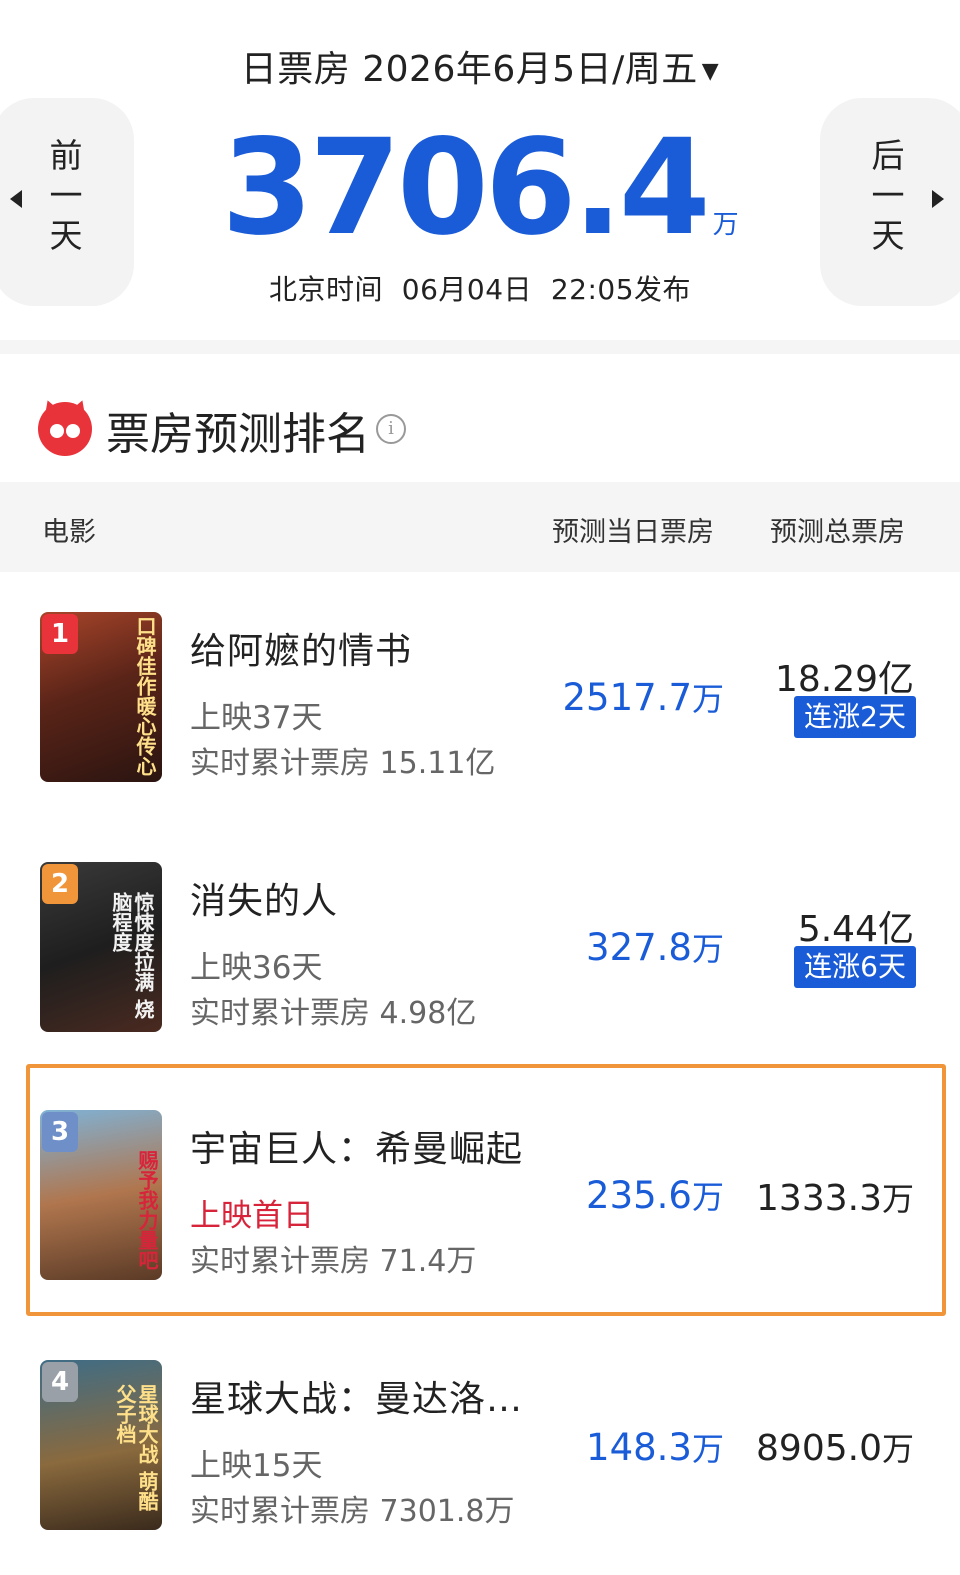 Image resolution: width=960 pixels, height=1575 pixels. What do you see at coordinates (301, 651) in the screenshot?
I see `movie-title: 给阿嬷的情书` at bounding box center [301, 651].